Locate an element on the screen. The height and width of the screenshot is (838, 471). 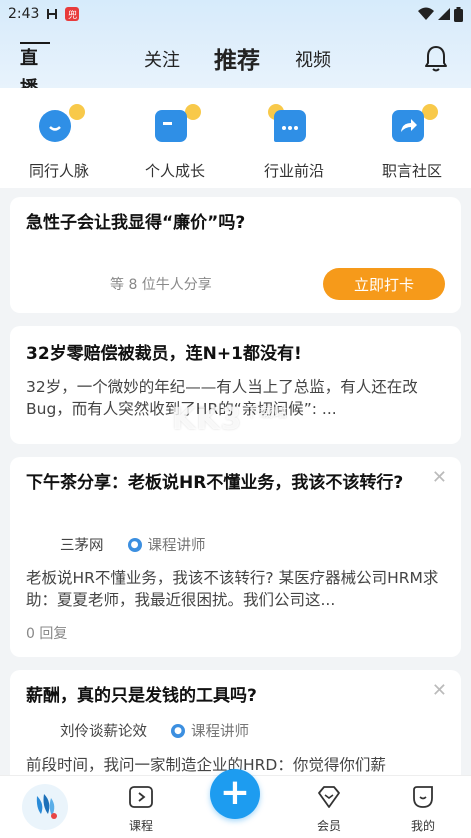
tab-recommend: 推荐 is located at coordinates (237, 58).